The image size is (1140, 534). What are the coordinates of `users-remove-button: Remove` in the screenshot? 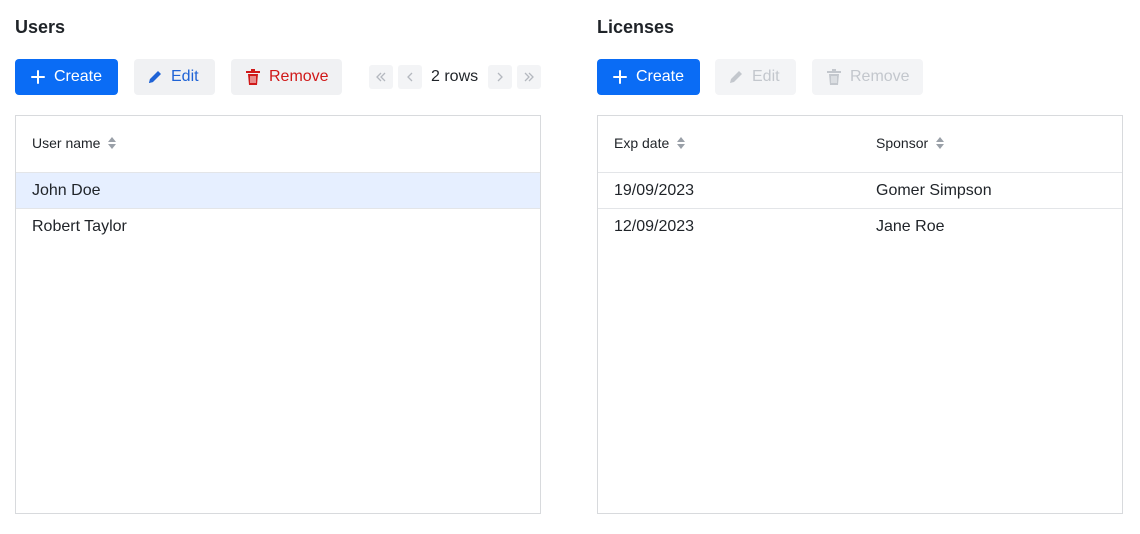 It's located at (286, 77).